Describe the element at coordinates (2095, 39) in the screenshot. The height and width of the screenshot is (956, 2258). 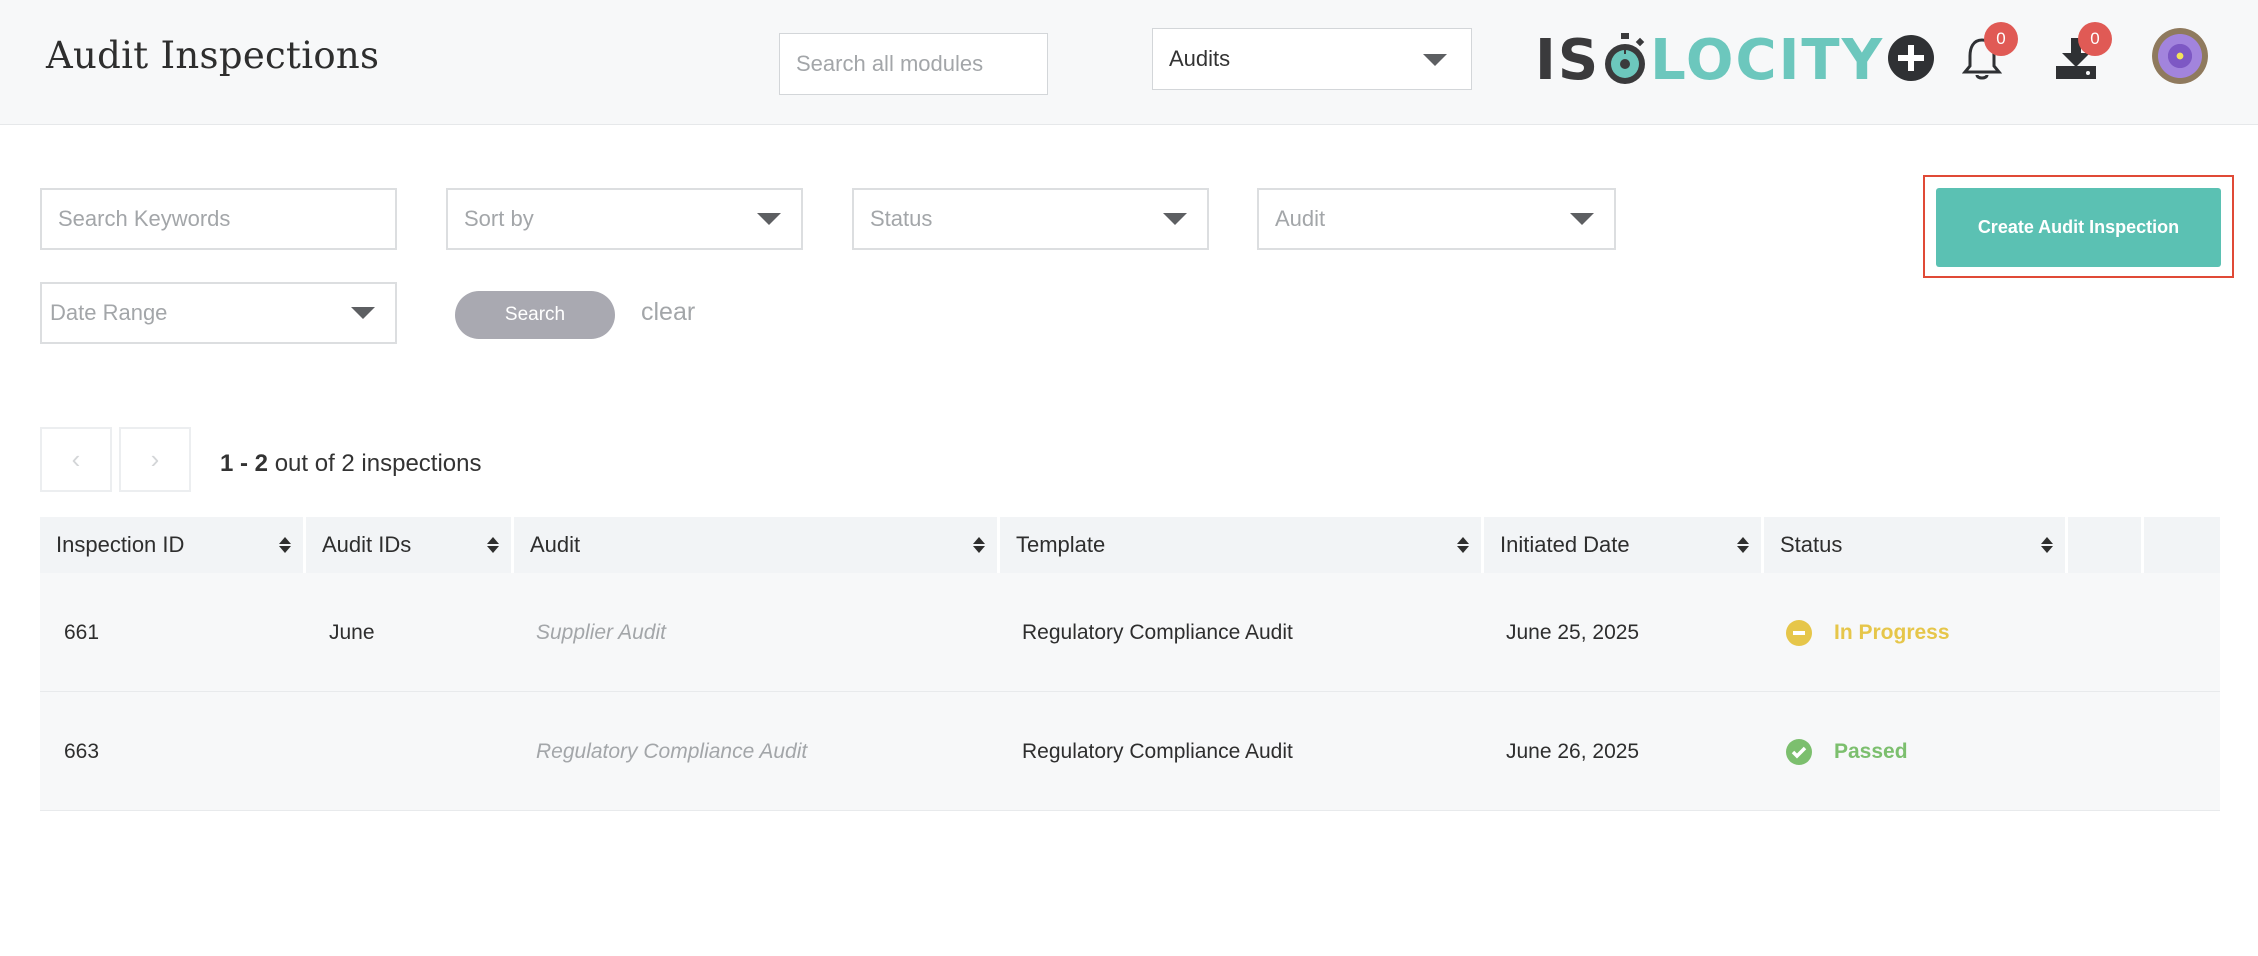
I see `downloads-badge: 0` at that location.